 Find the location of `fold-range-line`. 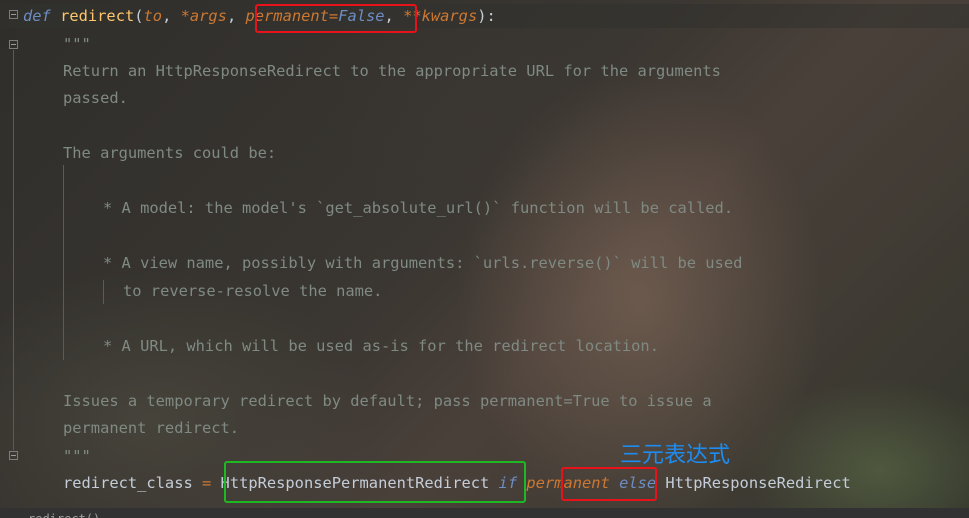

fold-range-line is located at coordinates (13, 250).